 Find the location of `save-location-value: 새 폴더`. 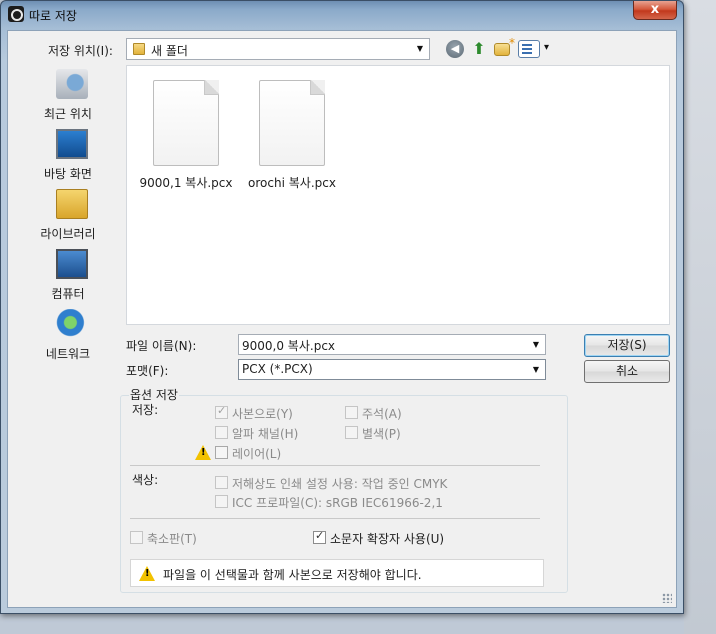

save-location-value: 새 폴더 is located at coordinates (169, 51).